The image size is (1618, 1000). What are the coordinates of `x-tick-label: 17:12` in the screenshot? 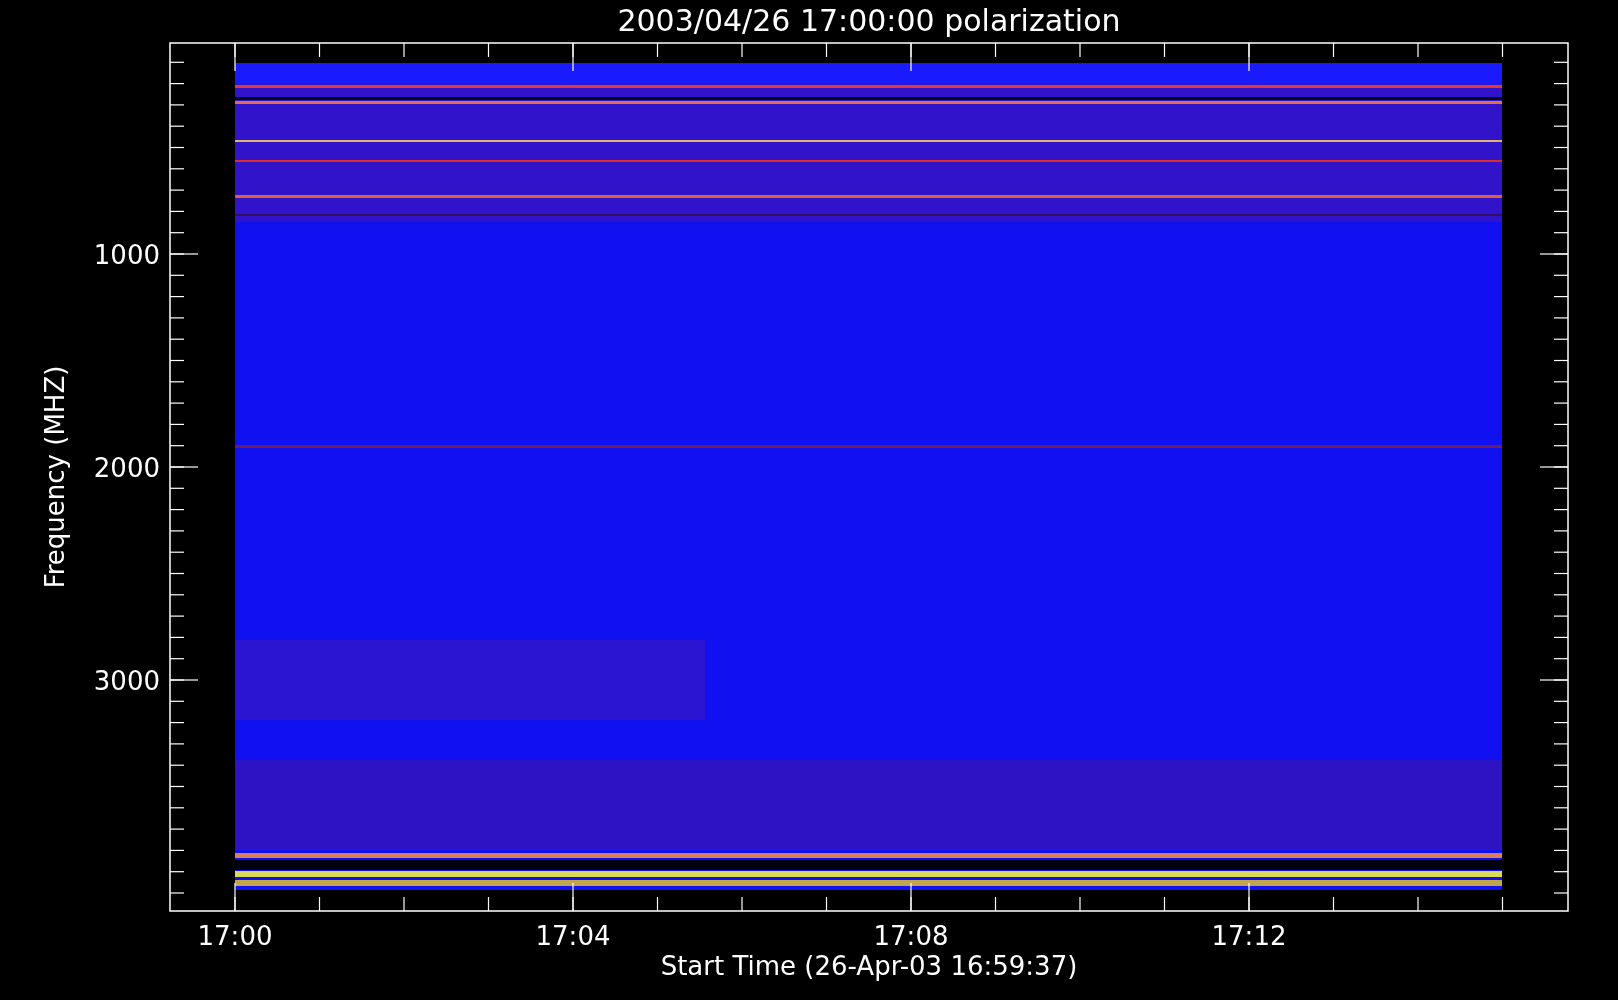 It's located at (1249, 936).